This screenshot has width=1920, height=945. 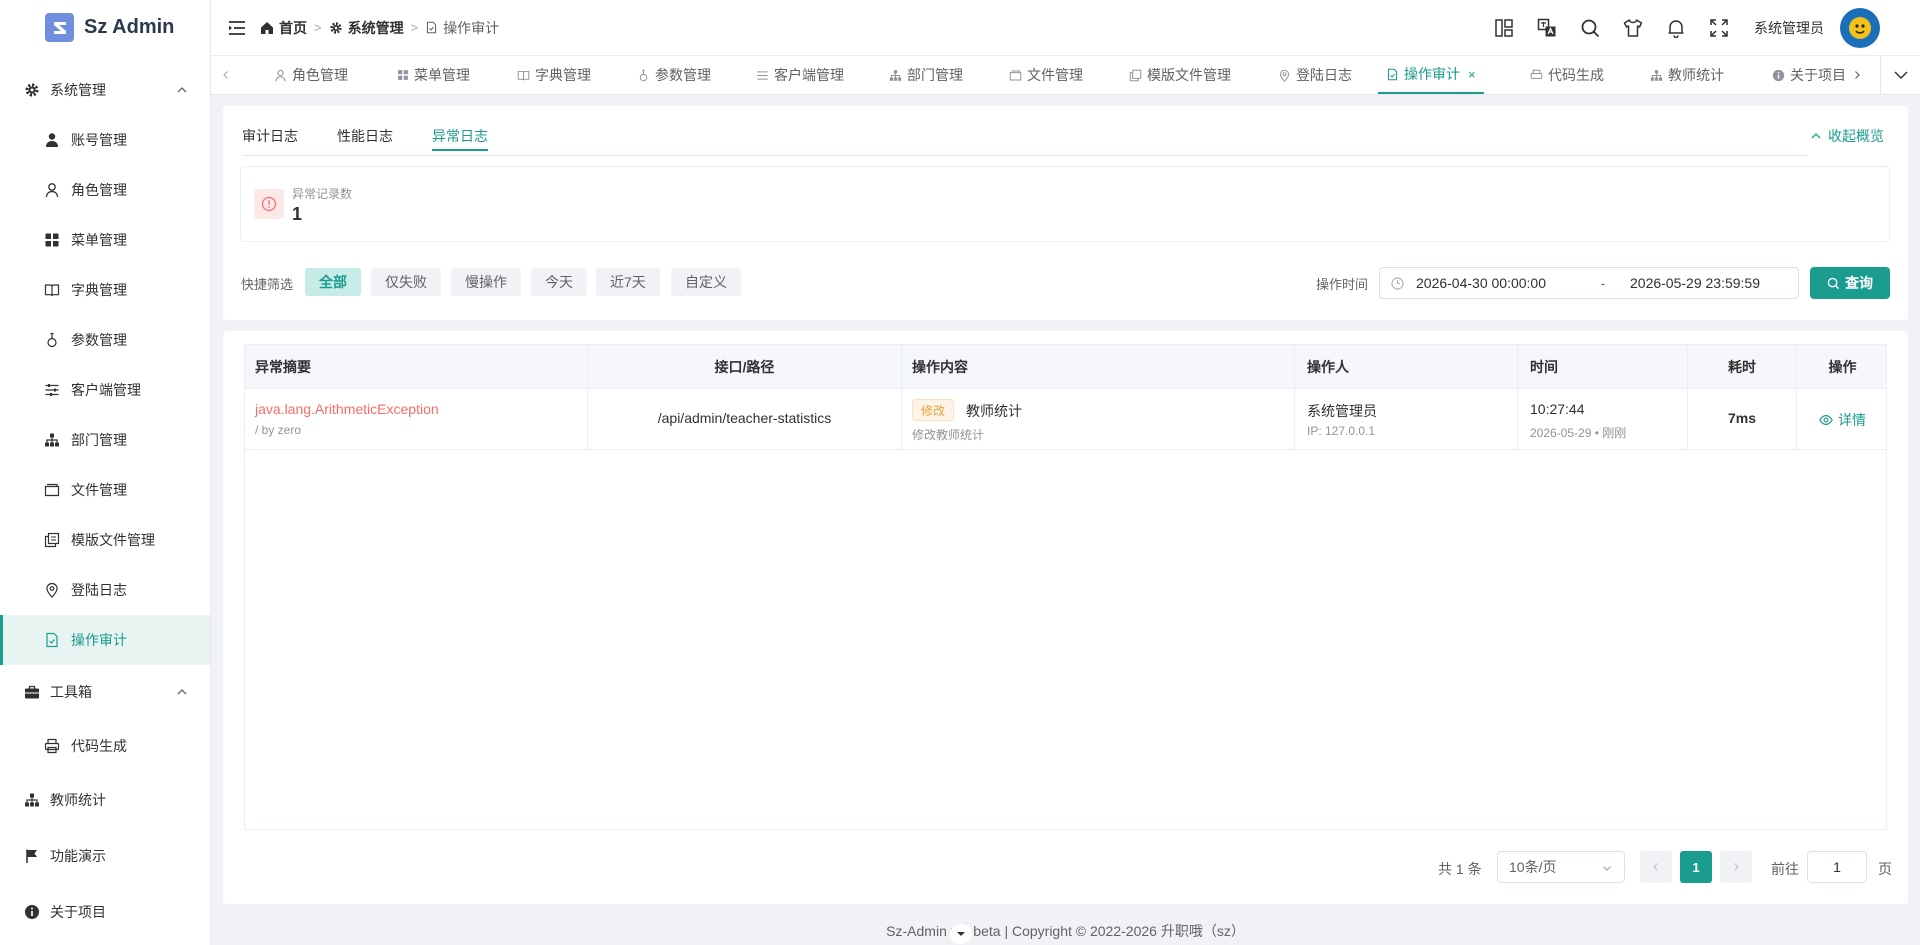 I want to click on tab-login-log: 登陆日志, so click(x=1315, y=75).